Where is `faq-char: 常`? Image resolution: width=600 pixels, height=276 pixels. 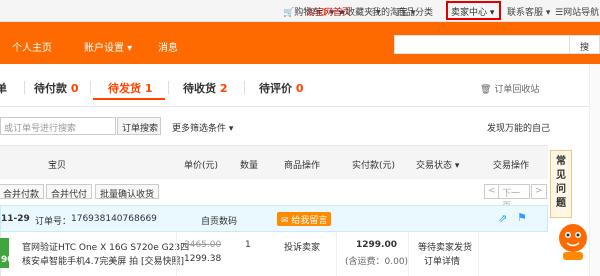
faq-char: 常 is located at coordinates (561, 161).